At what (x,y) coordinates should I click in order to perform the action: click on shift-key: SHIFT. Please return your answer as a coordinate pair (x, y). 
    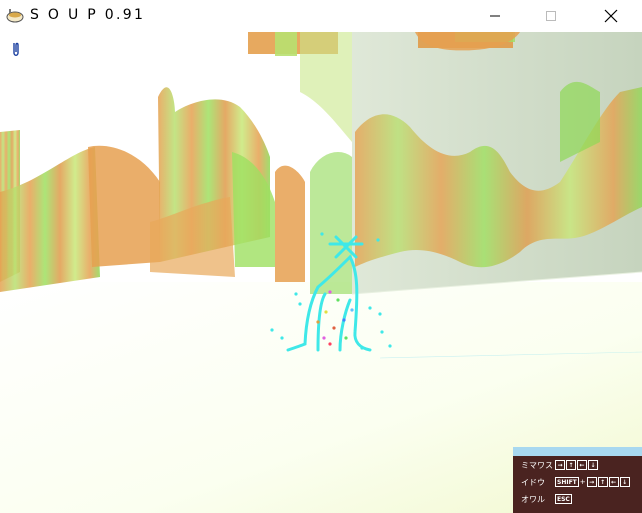
    Looking at the image, I should click on (567, 482).